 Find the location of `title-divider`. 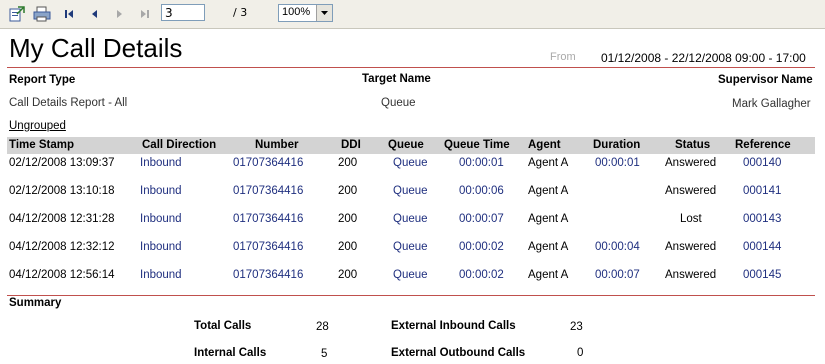

title-divider is located at coordinates (411, 67).